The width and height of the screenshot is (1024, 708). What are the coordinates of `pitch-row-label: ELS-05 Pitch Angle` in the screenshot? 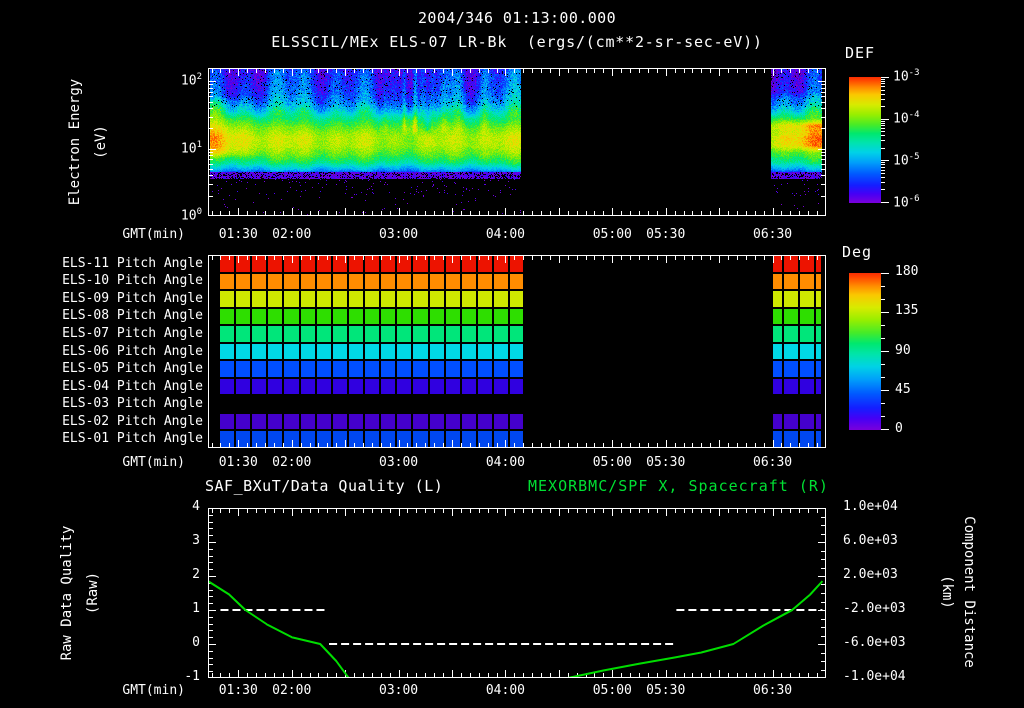 It's located at (132, 369).